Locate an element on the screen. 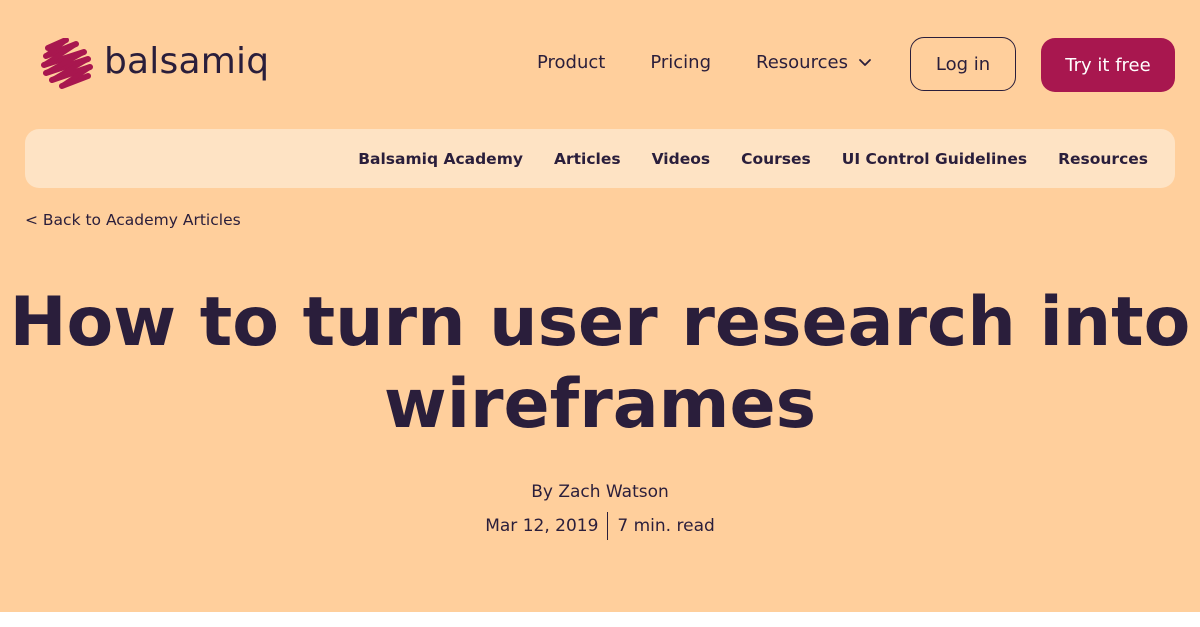  try-it-free-button: Try it free is located at coordinates (1108, 65).